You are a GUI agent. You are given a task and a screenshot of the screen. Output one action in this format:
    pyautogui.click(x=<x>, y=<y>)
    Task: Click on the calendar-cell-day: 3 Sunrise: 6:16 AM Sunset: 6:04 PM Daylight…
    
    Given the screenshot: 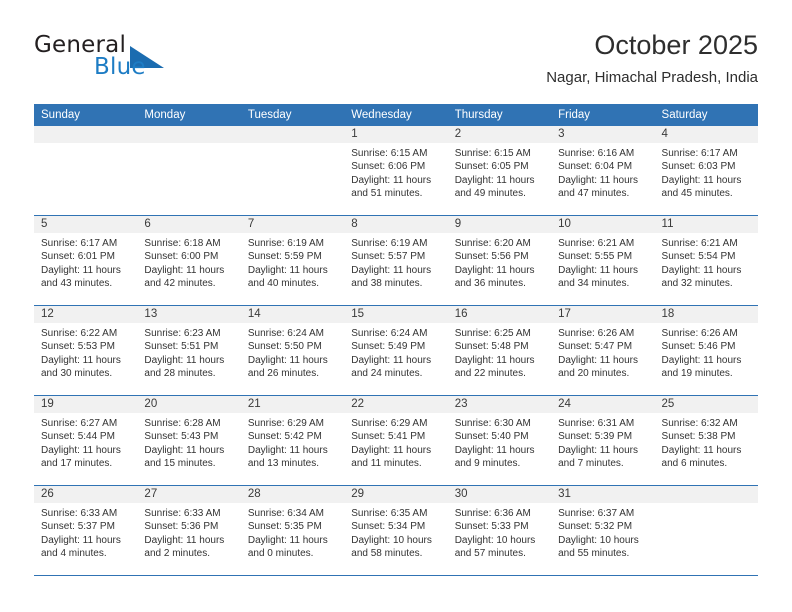 What is the action you would take?
    pyautogui.click(x=603, y=171)
    